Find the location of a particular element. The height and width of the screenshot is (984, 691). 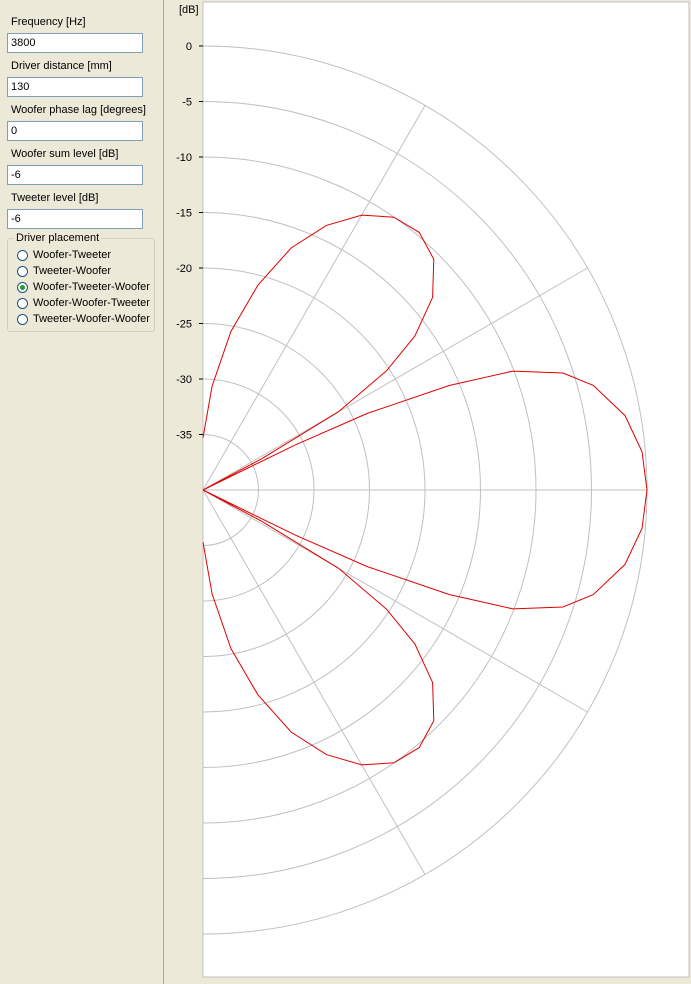

tick-label: -35 is located at coordinates (184, 436).